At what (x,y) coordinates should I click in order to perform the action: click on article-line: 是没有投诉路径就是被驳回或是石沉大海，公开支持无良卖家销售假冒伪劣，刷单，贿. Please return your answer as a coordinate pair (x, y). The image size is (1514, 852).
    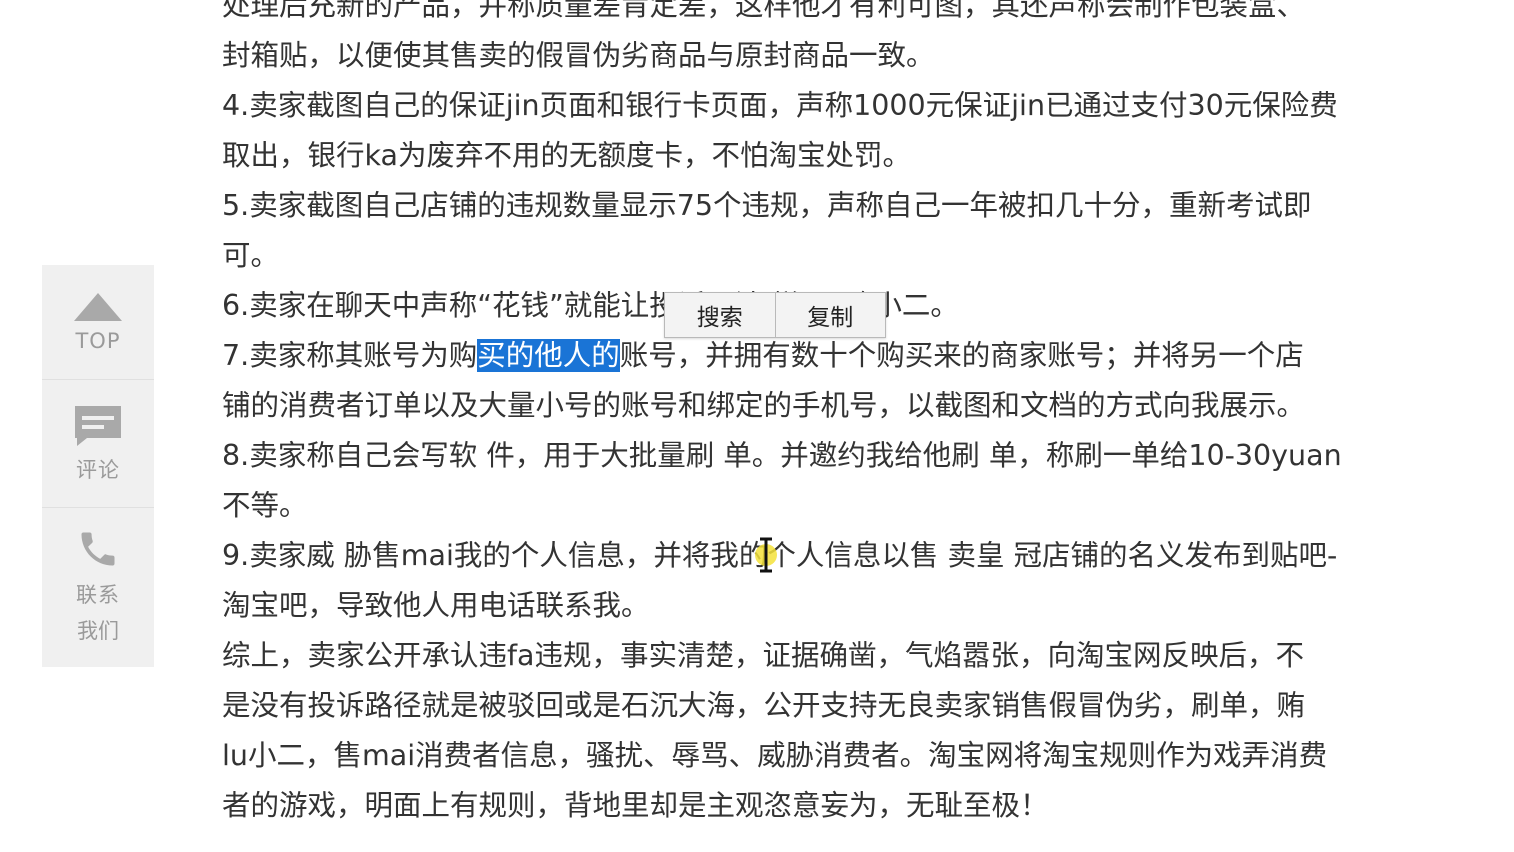
    Looking at the image, I should click on (764, 705).